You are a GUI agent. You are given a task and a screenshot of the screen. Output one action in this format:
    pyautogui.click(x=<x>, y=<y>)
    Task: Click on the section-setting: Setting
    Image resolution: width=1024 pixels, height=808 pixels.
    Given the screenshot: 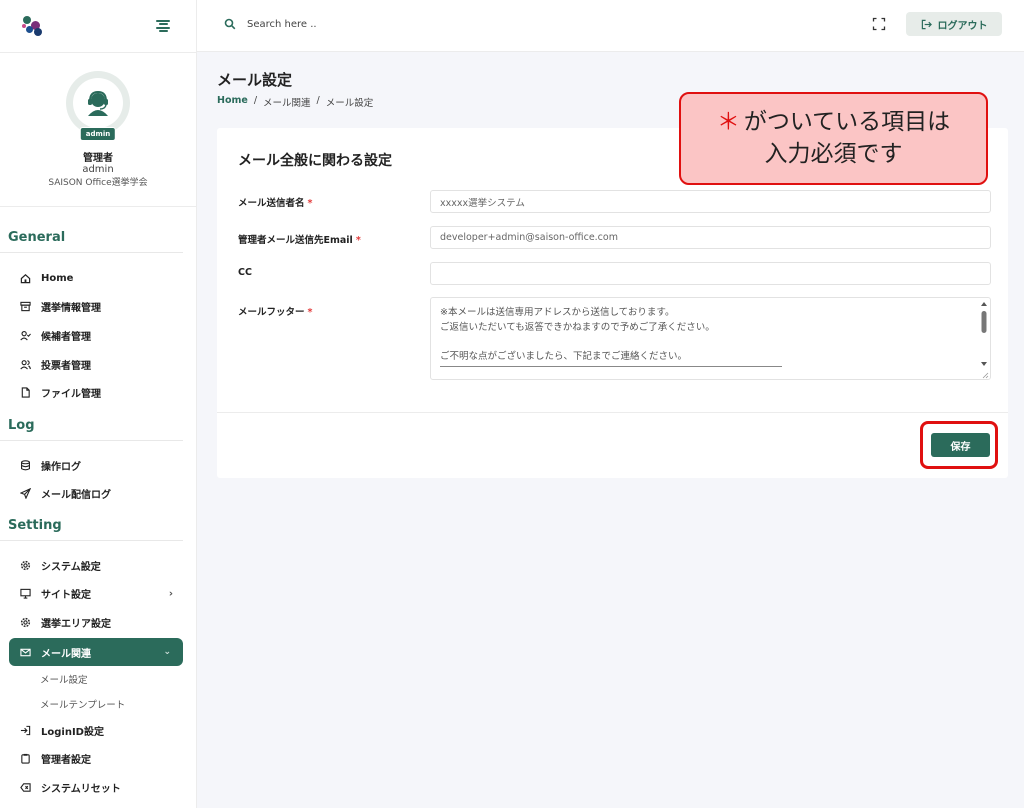 What is the action you would take?
    pyautogui.click(x=91, y=526)
    